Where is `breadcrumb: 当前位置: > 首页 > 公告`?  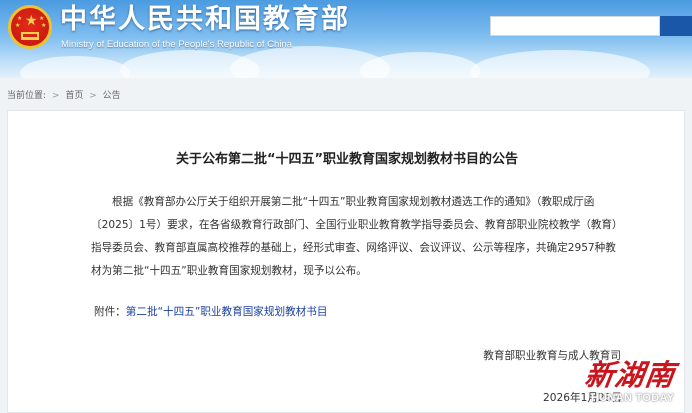
breadcrumb: 当前位置: > 首页 > 公告 is located at coordinates (64, 96).